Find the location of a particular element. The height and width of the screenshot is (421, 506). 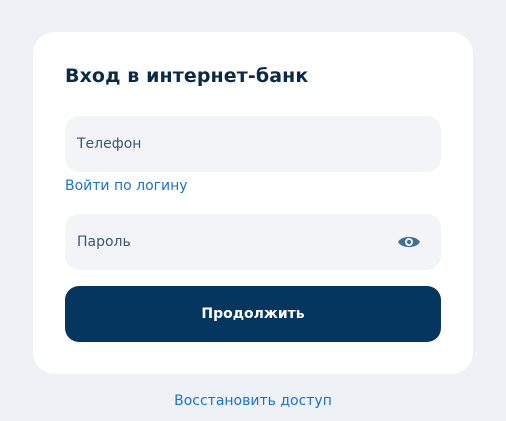

password-input is located at coordinates (227, 242).